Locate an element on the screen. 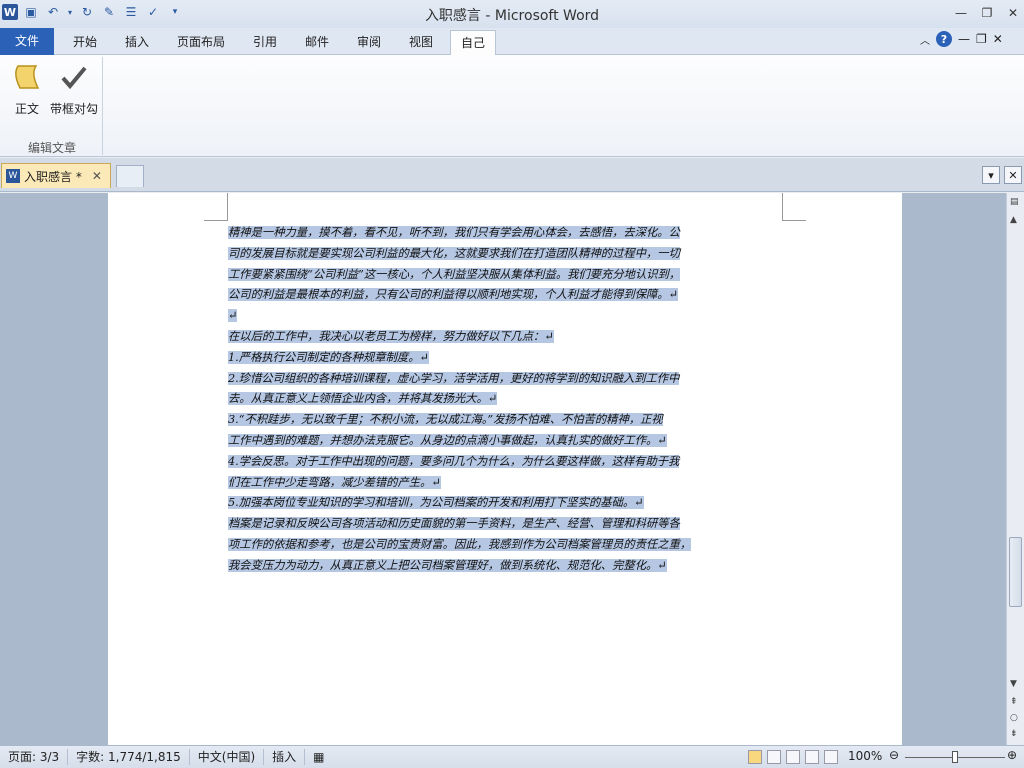 Image resolution: width=1024 pixels, height=768 pixels. document-tab-label: 入职感言 * is located at coordinates (53, 176).